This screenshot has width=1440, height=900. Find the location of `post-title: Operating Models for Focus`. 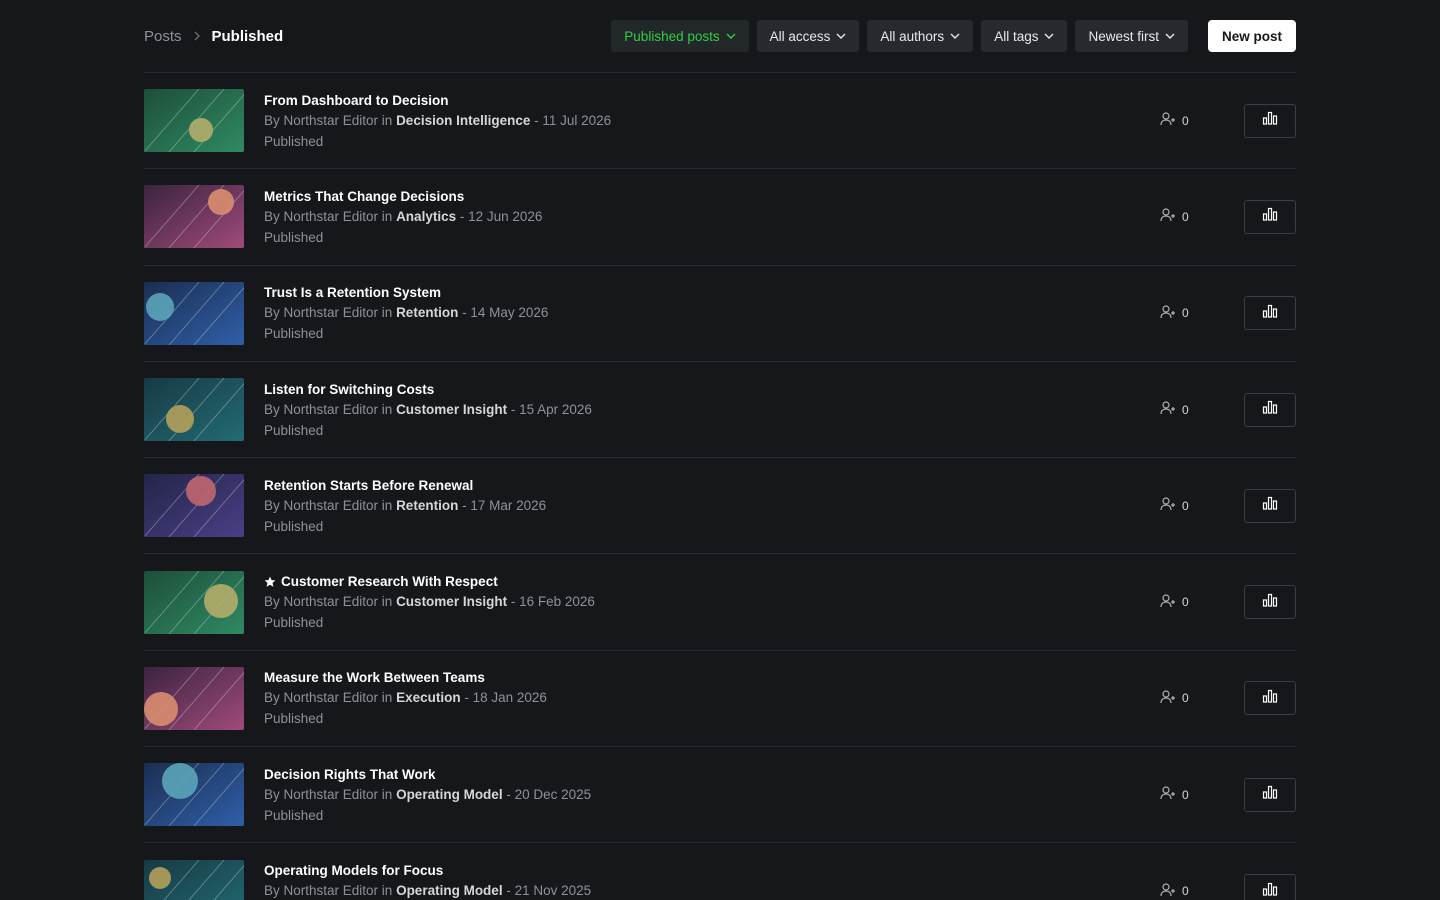

post-title: Operating Models for Focus is located at coordinates (780, 870).